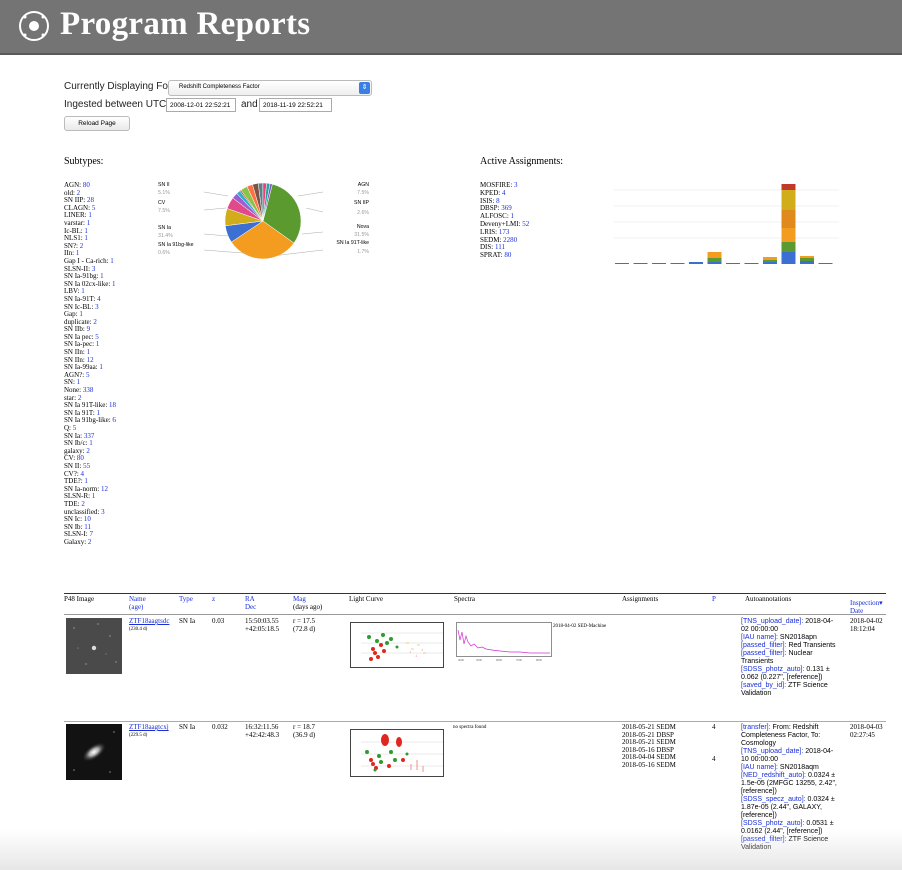 The image size is (902, 870). What do you see at coordinates (507, 255) in the screenshot?
I see `assignment-item-count-link: 80` at bounding box center [507, 255].